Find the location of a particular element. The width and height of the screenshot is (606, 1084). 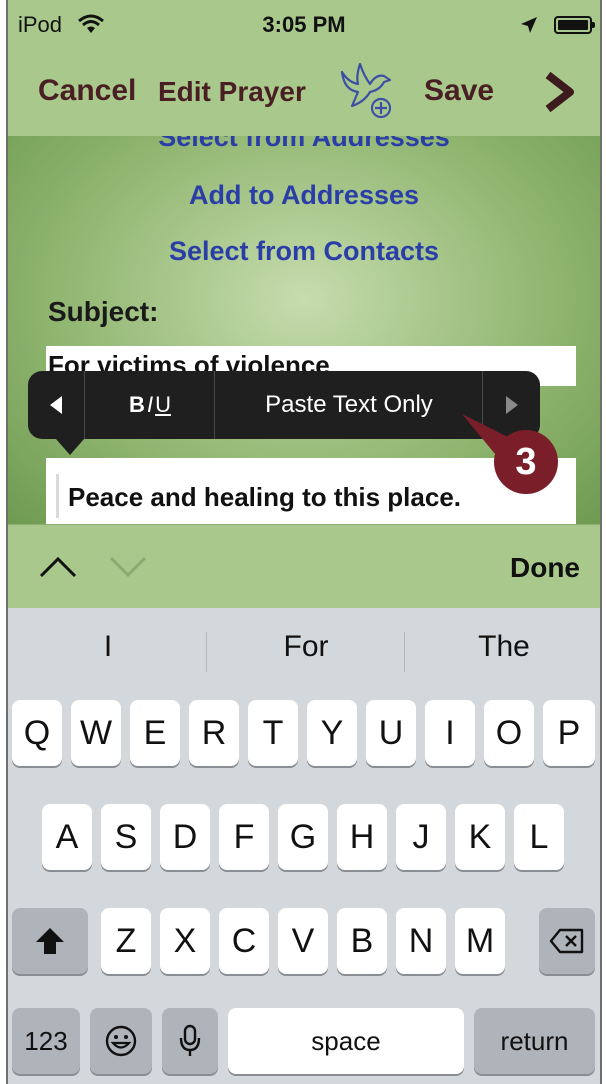

key-y: Y is located at coordinates (332, 733).